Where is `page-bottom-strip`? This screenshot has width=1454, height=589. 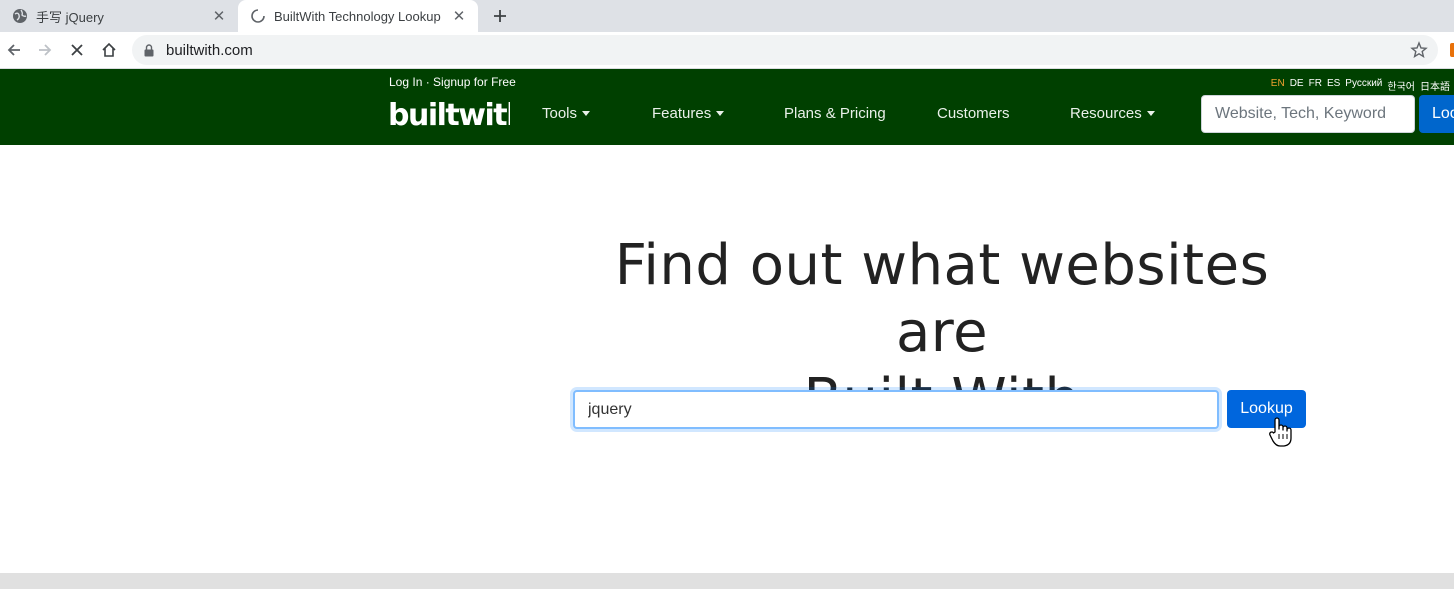
page-bottom-strip is located at coordinates (727, 581).